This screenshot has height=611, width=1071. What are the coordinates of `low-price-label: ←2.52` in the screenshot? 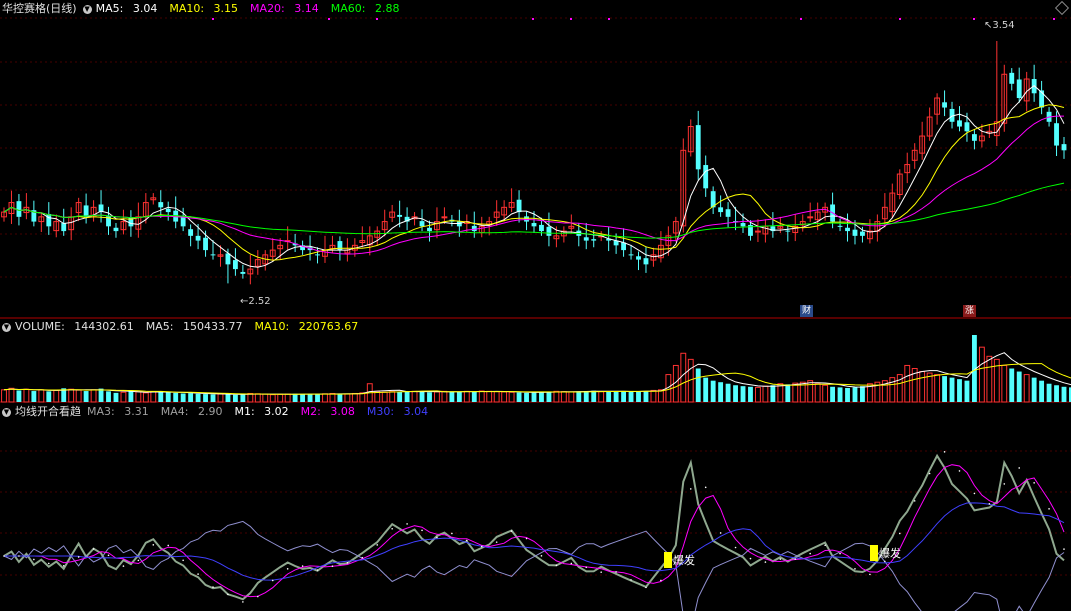 It's located at (255, 301).